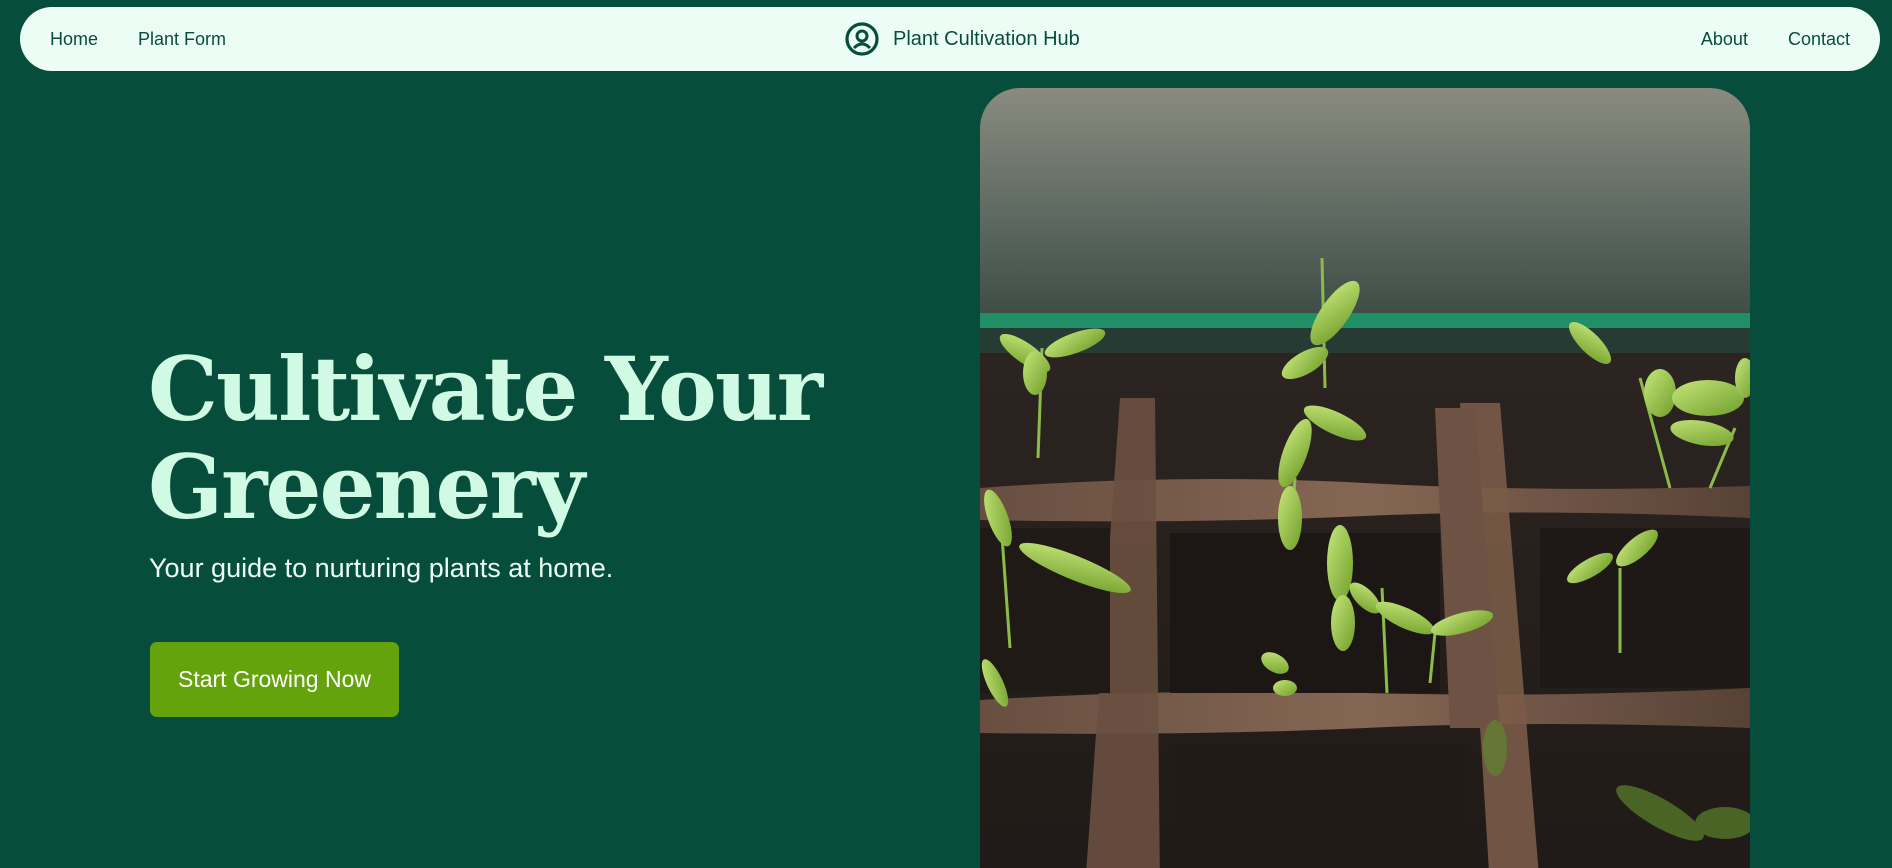 The height and width of the screenshot is (868, 1892). Describe the element at coordinates (182, 39) in the screenshot. I see `nav-link-plant-form: Plant Form` at that location.